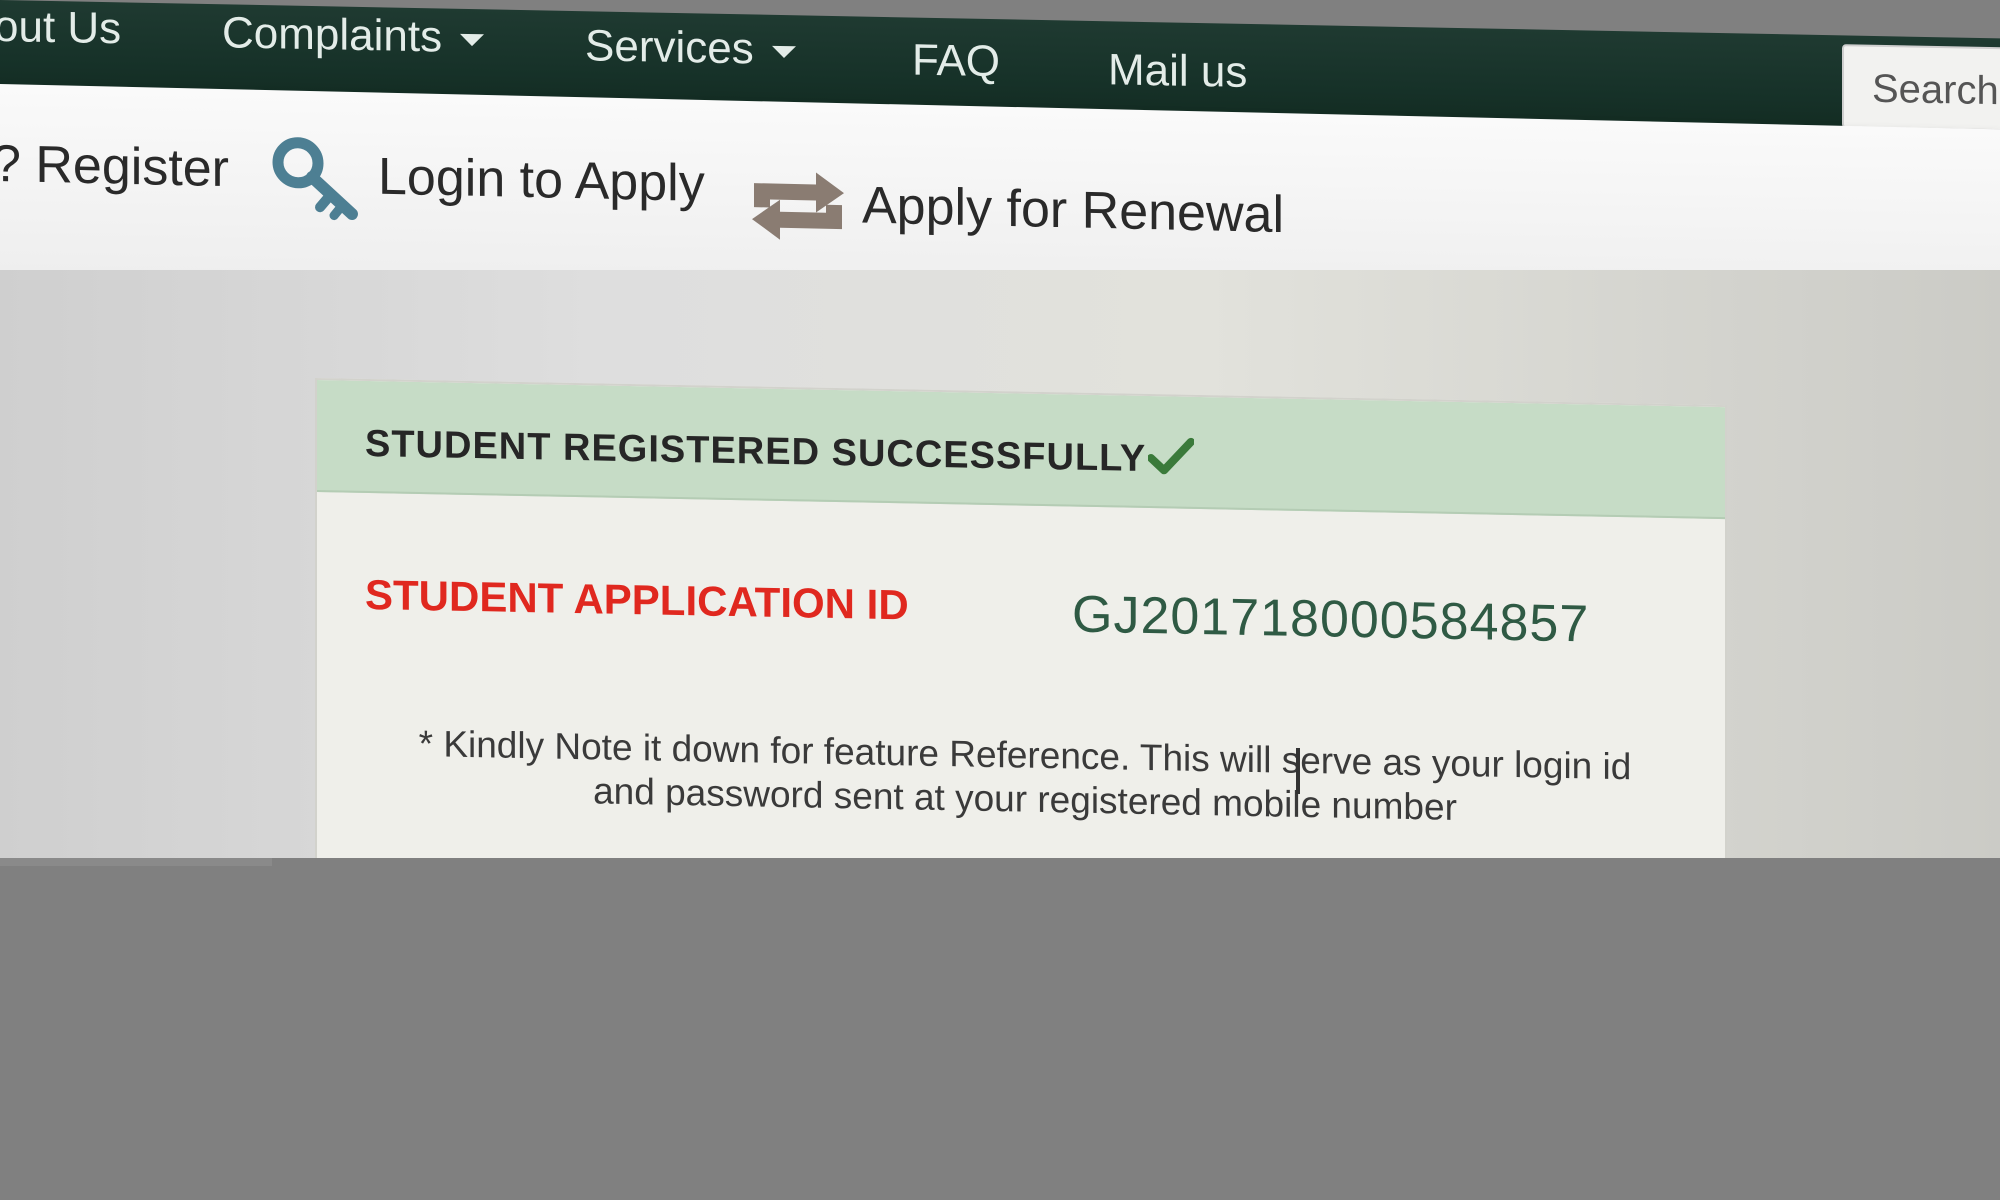  I want to click on nav-services: Services, so click(690, 48).